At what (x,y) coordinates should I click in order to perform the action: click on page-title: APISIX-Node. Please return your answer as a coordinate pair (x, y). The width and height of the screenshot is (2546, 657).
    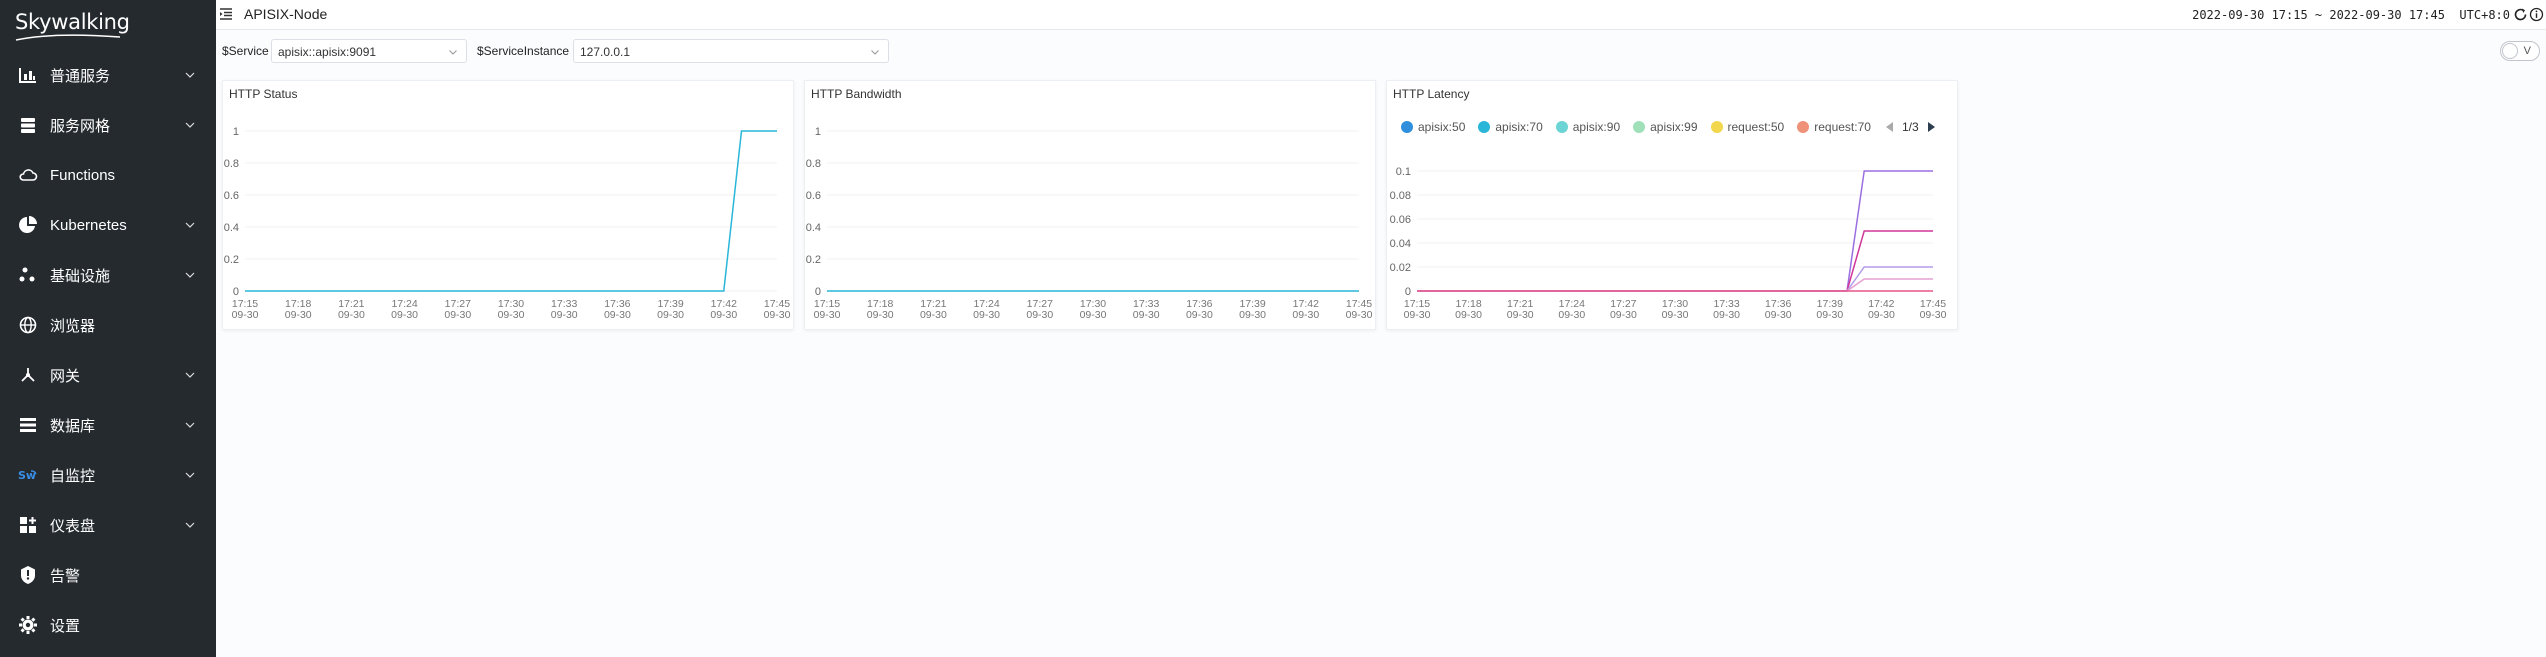
    Looking at the image, I should click on (286, 14).